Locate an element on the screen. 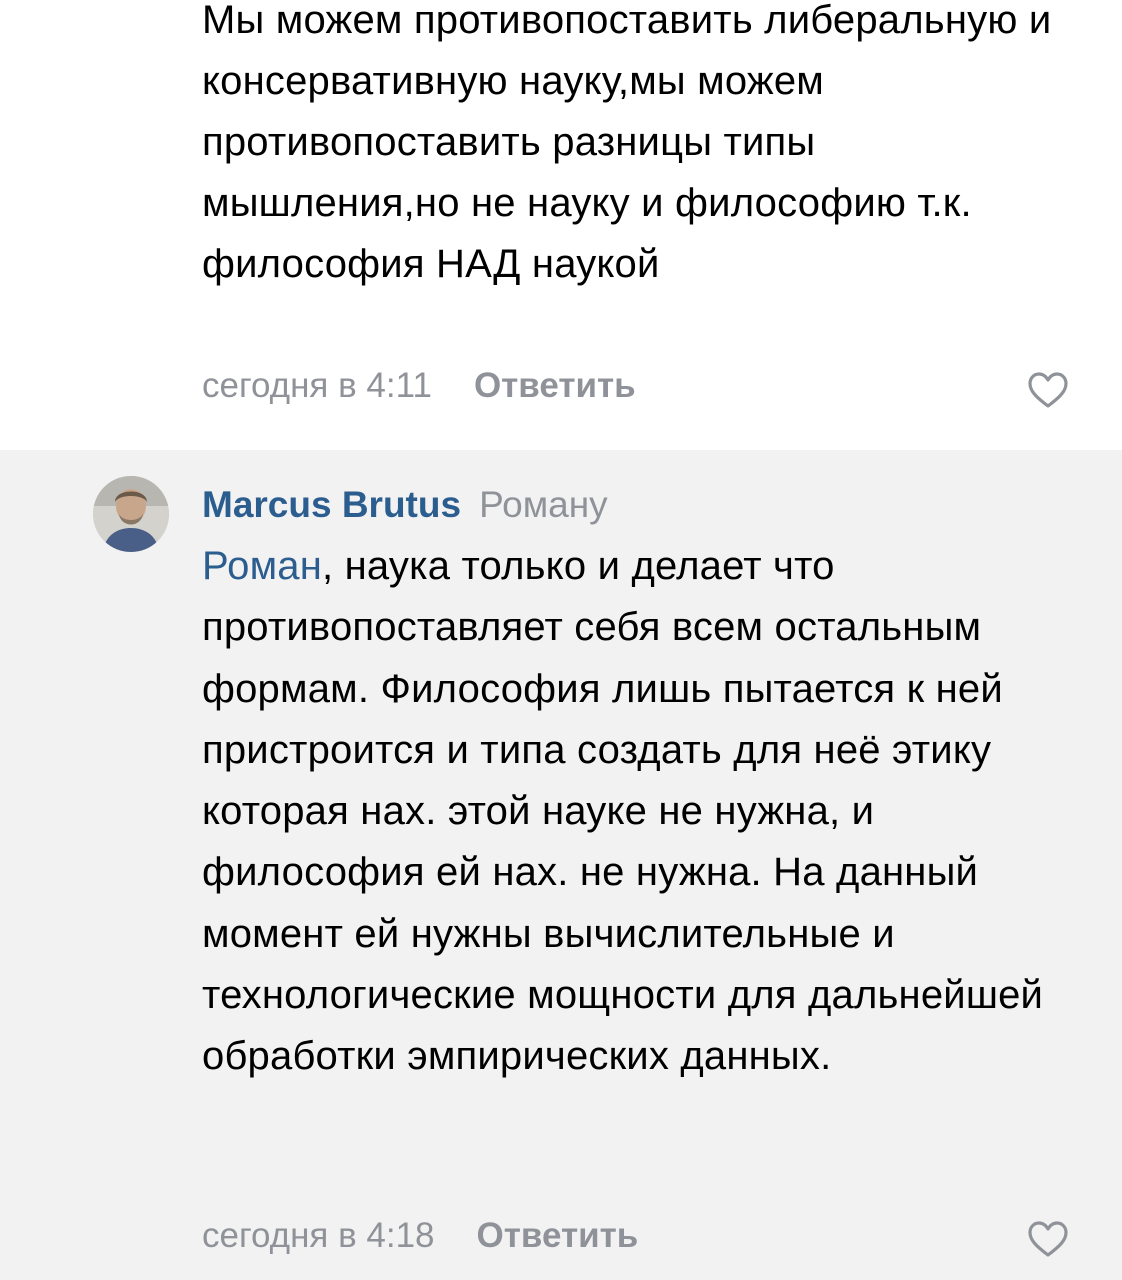 This screenshot has height=1280, width=1122. comment-header: Marcus Brutus Роману is located at coordinates (405, 505).